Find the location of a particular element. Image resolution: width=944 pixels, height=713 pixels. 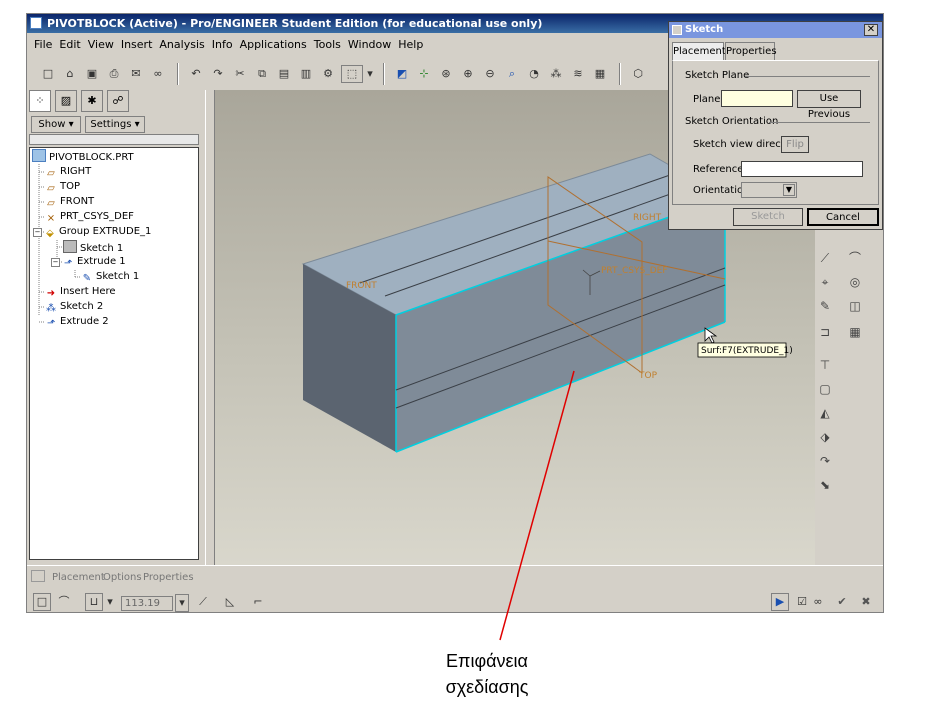

caption-line1: Επιφάνεια is located at coordinates (487, 661).